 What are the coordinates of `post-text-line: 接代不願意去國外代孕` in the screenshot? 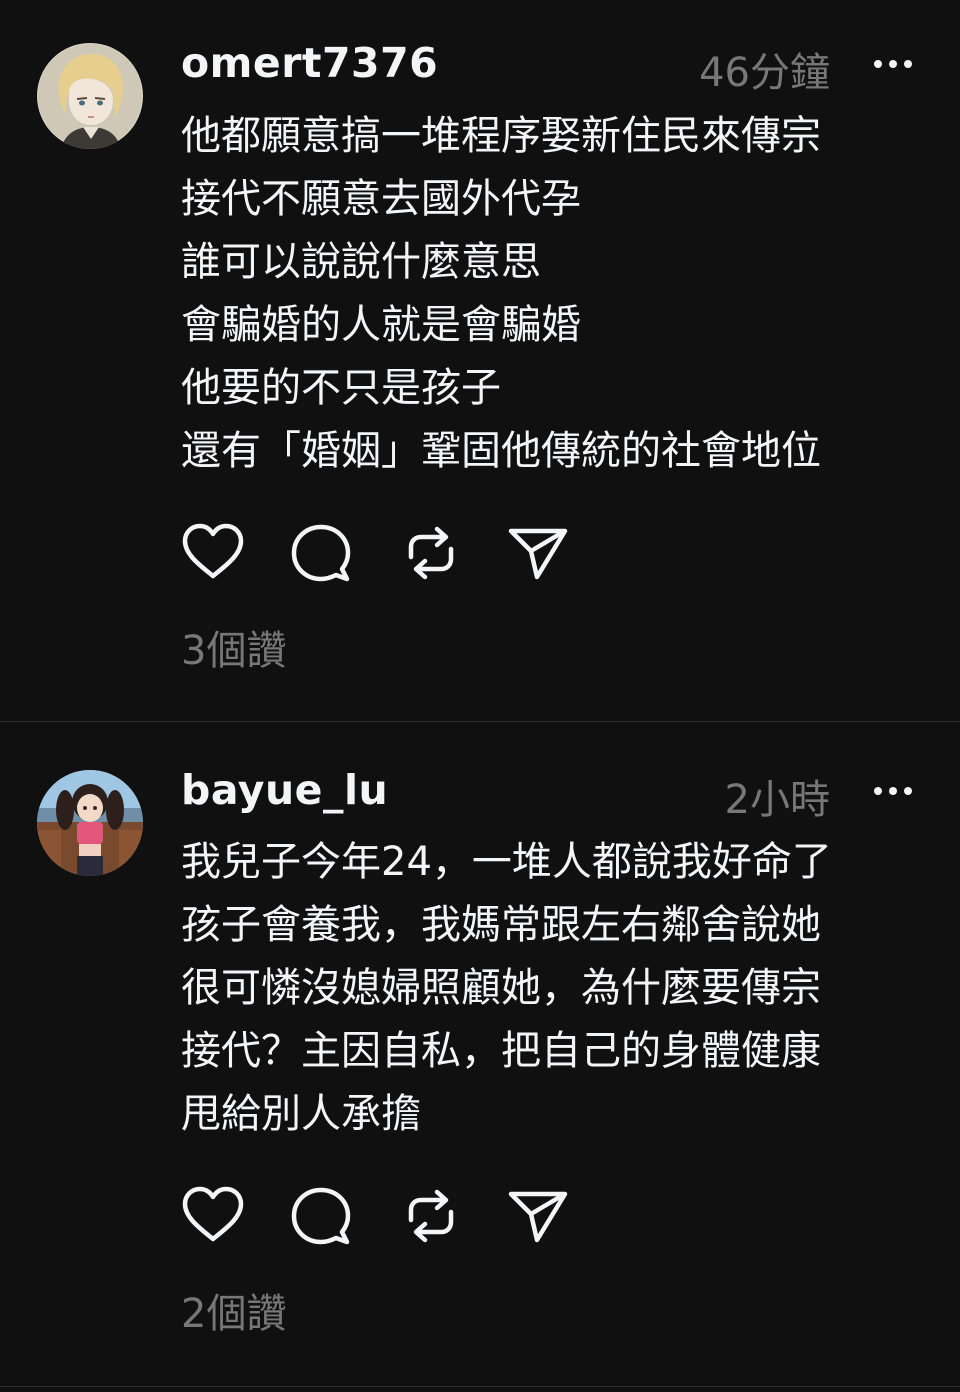 It's located at (381, 199).